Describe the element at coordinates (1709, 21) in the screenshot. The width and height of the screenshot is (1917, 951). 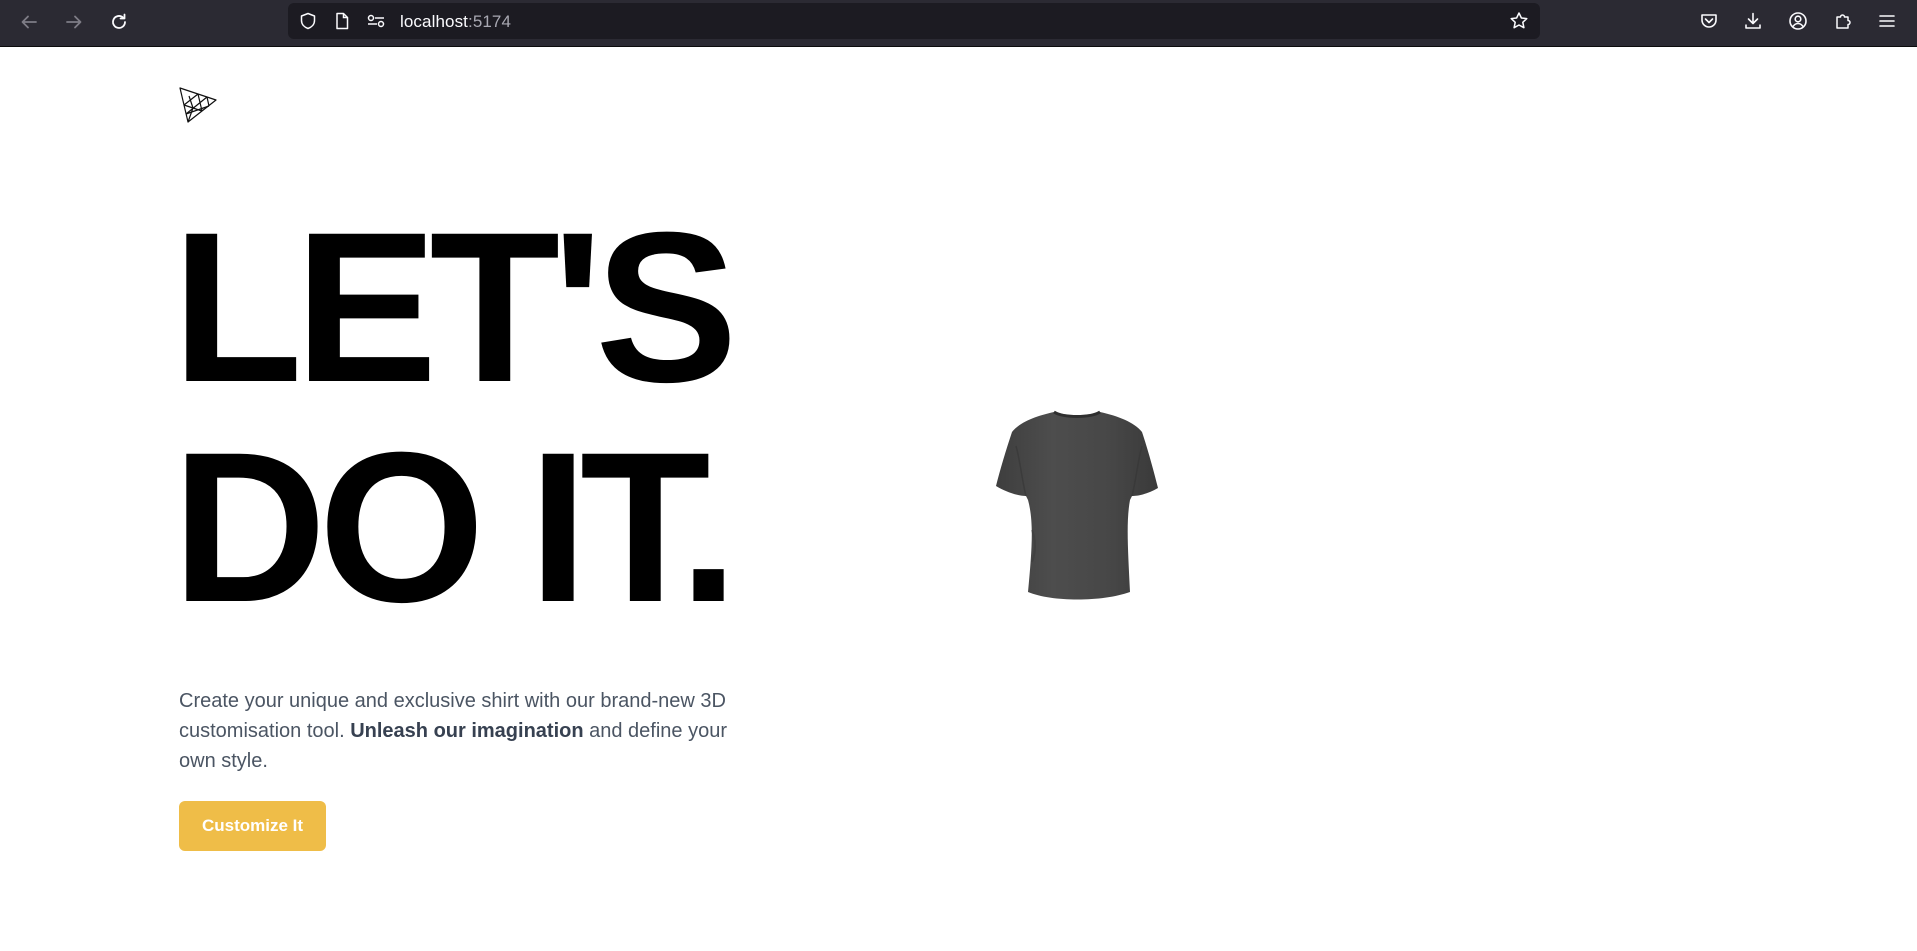
I see `pocket-icon` at that location.